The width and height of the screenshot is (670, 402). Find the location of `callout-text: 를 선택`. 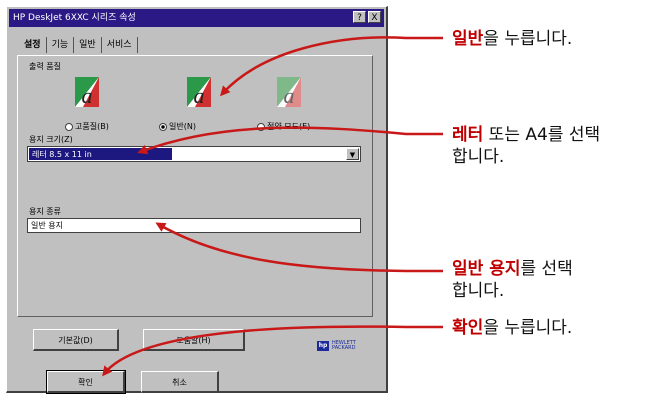

callout-text: 를 선택 is located at coordinates (546, 269).